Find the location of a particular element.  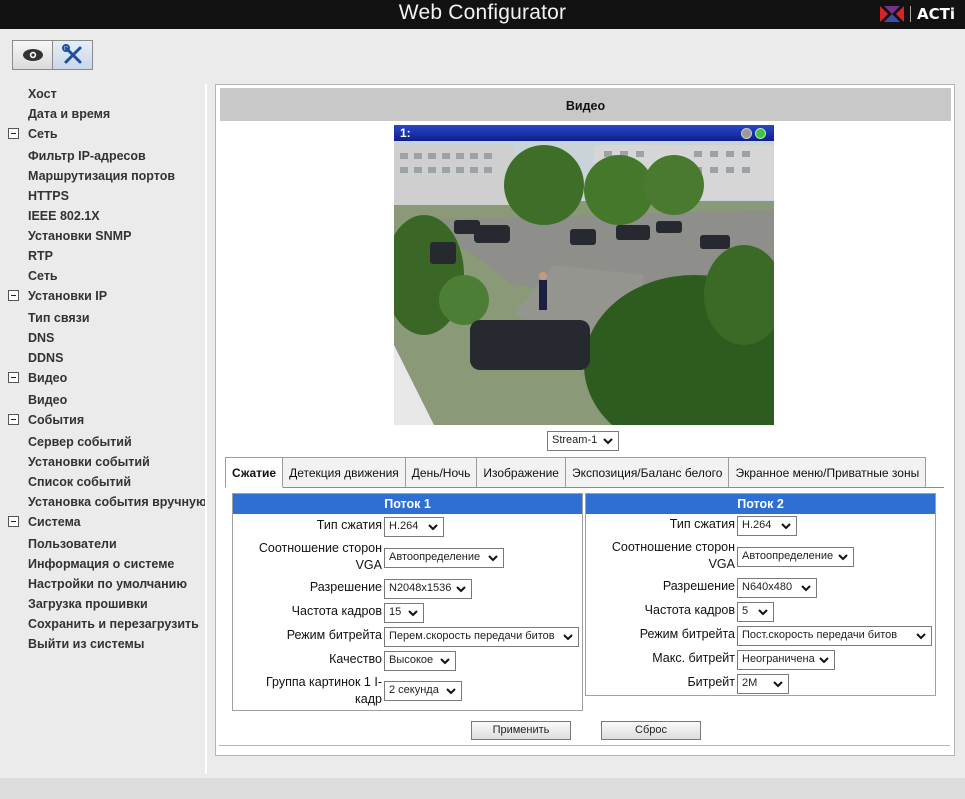

setting-select: Высокое is located at coordinates (420, 661).